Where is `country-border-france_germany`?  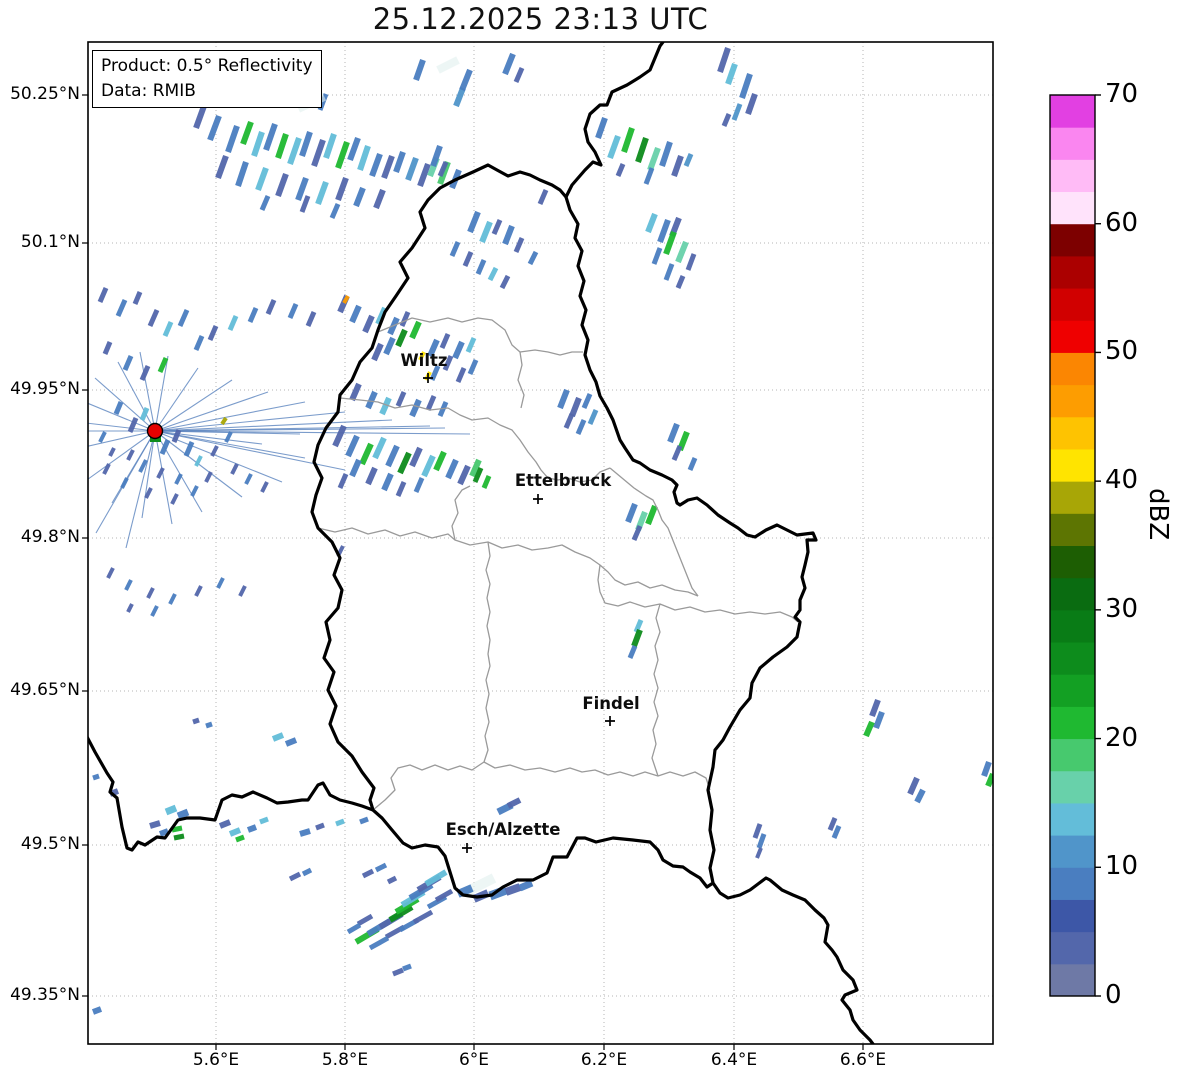 country-border-france_germany is located at coordinates (793, 960).